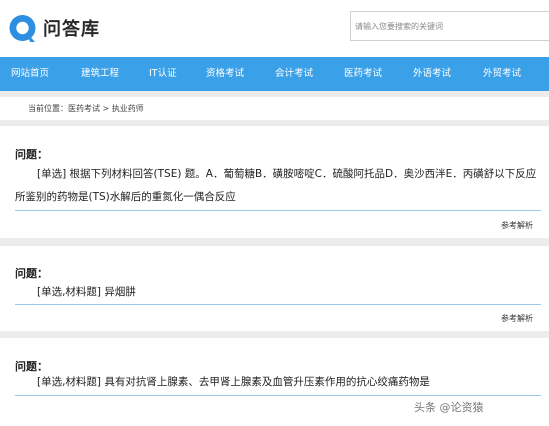 The width and height of the screenshot is (549, 426). Describe the element at coordinates (225, 74) in the screenshot. I see `nav-item-qualification: 资格考试` at that location.